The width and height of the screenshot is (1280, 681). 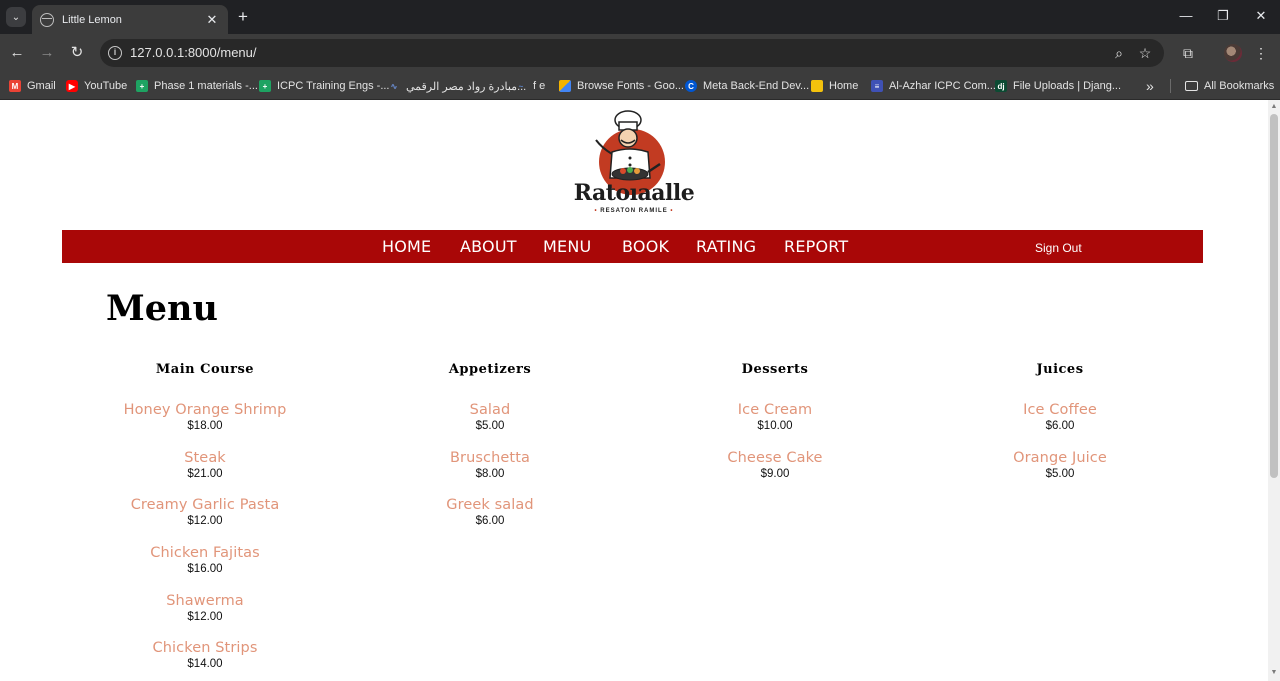 I want to click on bookmark-youtube: ▶ YouTube, so click(x=96, y=86).